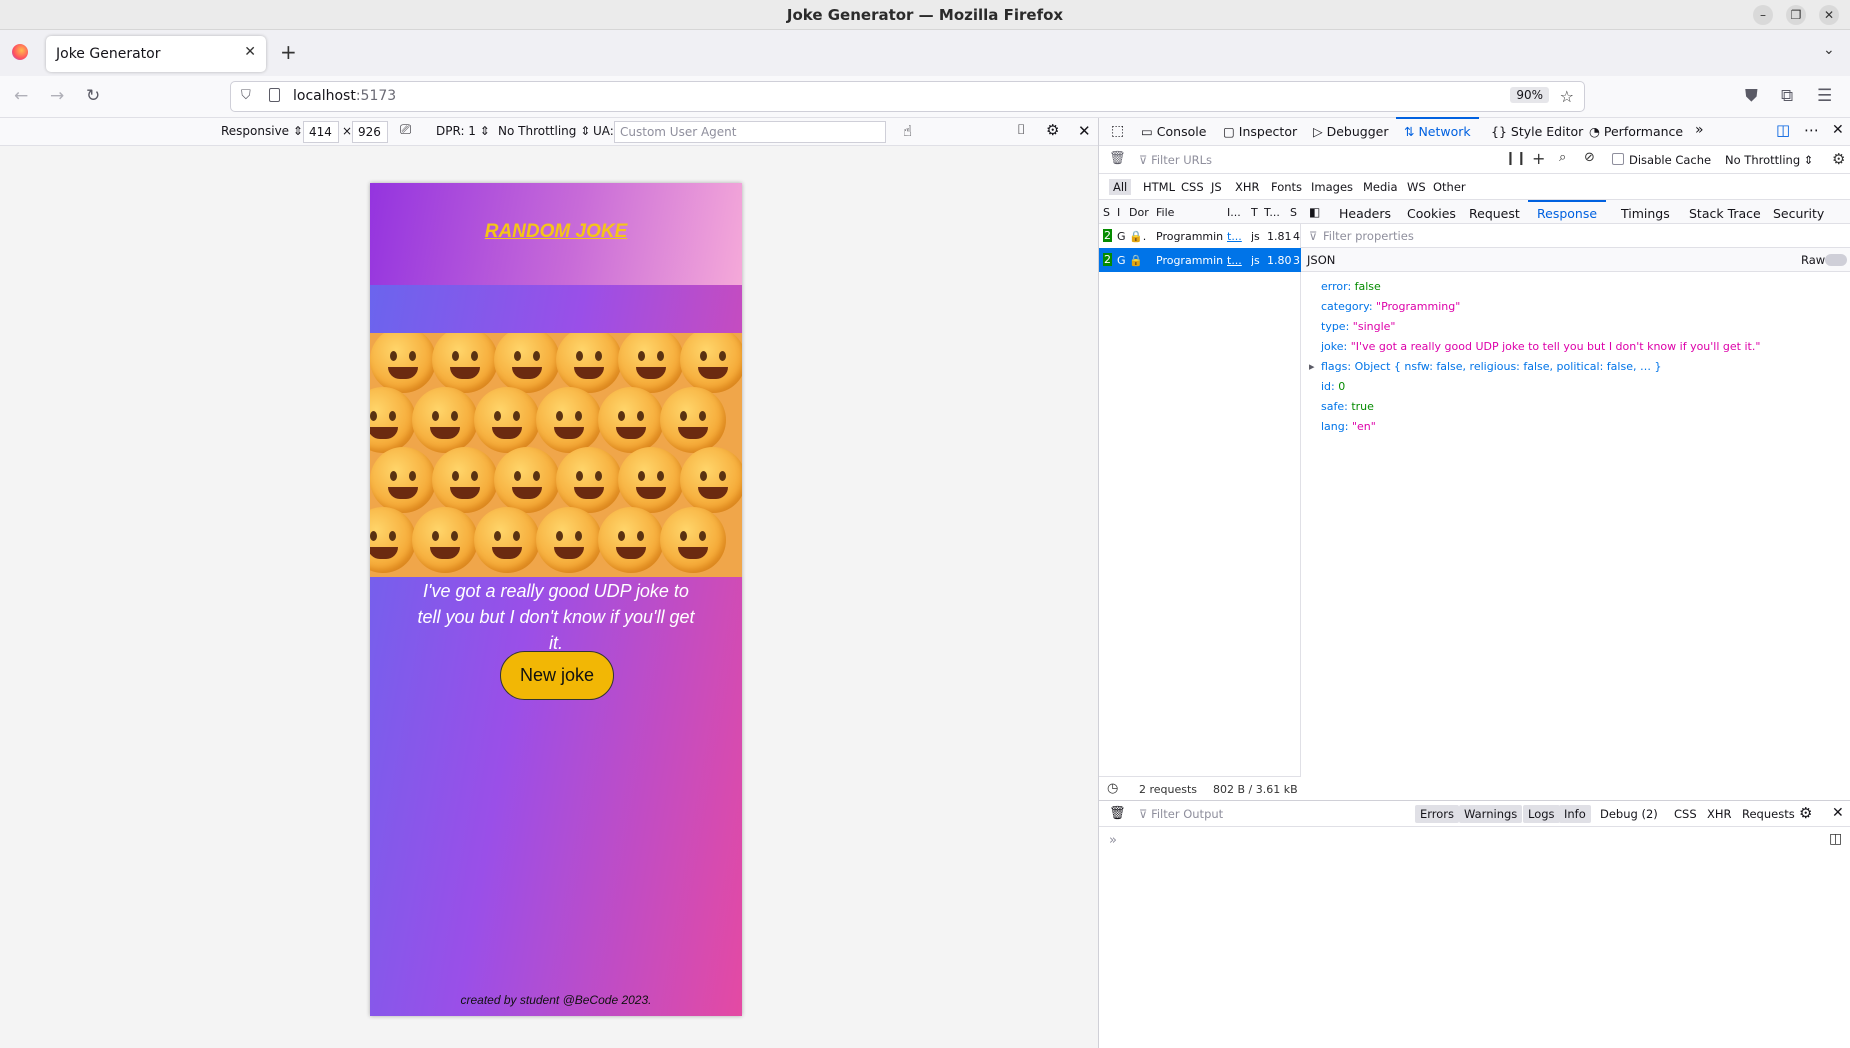 This screenshot has width=1850, height=1048. What do you see at coordinates (1254, 212) in the screenshot?
I see `col-type: T` at bounding box center [1254, 212].